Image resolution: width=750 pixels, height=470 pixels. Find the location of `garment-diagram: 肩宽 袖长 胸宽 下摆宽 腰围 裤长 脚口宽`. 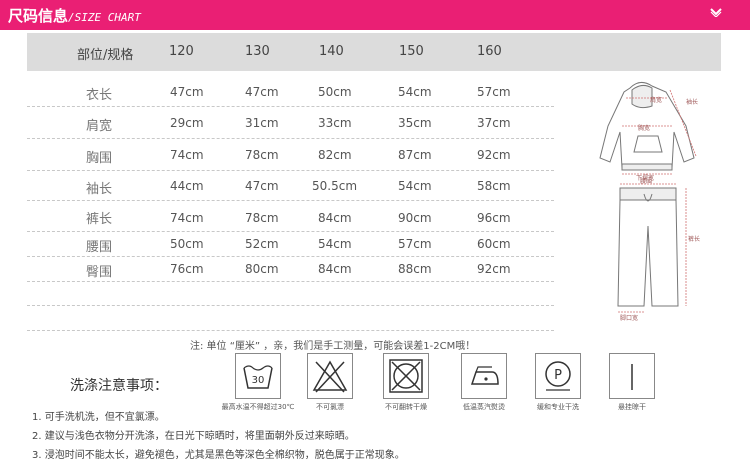

garment-diagram: 肩宽 袖长 胸宽 下摆宽 腰围 裤长 脚口宽 is located at coordinates (649, 202).